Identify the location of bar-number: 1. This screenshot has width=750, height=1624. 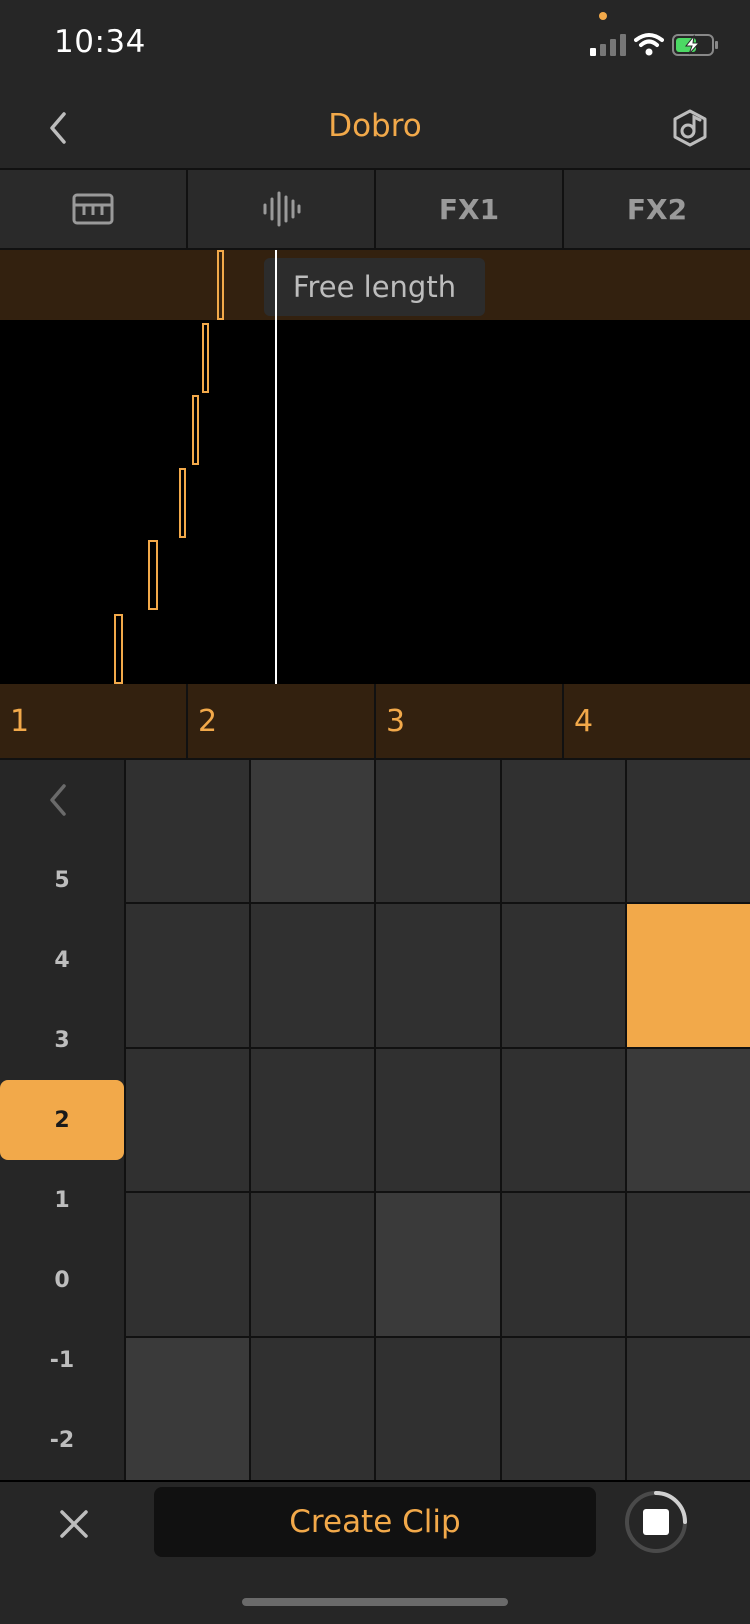
(94, 721).